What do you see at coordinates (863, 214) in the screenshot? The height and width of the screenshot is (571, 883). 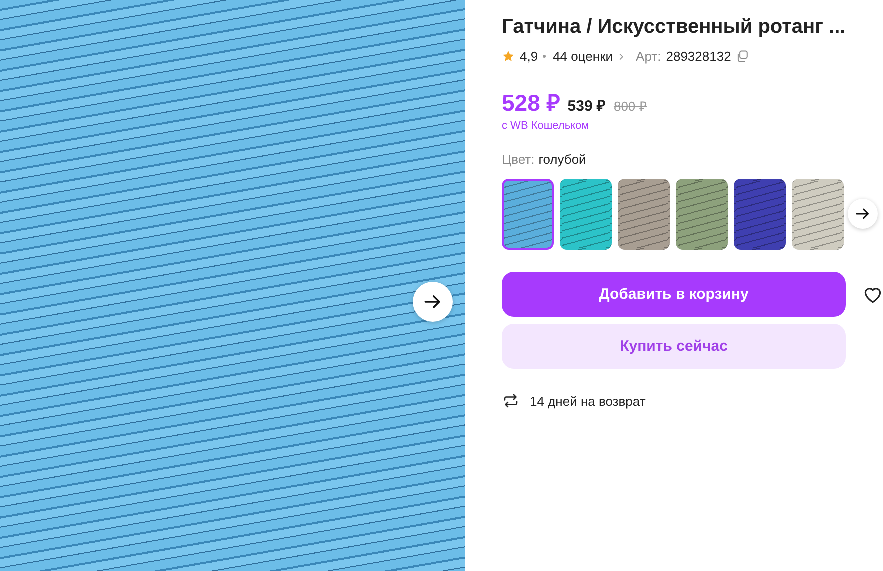 I see `next-swatches-button` at bounding box center [863, 214].